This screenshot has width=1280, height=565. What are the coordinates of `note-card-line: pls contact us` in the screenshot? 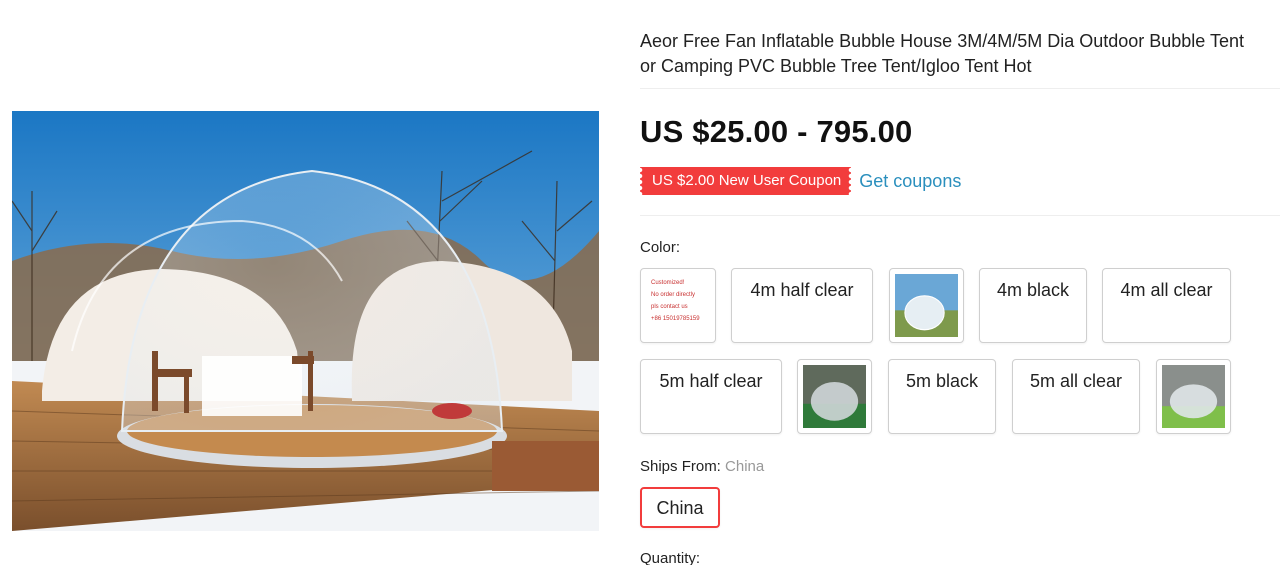 It's located at (669, 307).